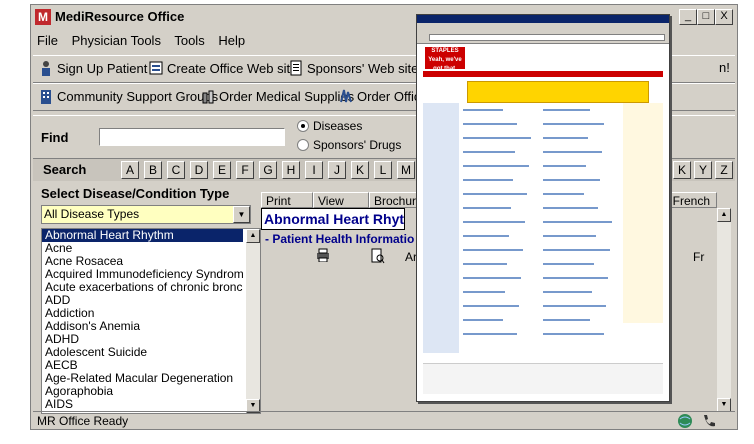 This screenshot has height=444, width=754. Describe the element at coordinates (142, 235) in the screenshot. I see `disease-list-item: Abnormal Heart Rhythm` at that location.